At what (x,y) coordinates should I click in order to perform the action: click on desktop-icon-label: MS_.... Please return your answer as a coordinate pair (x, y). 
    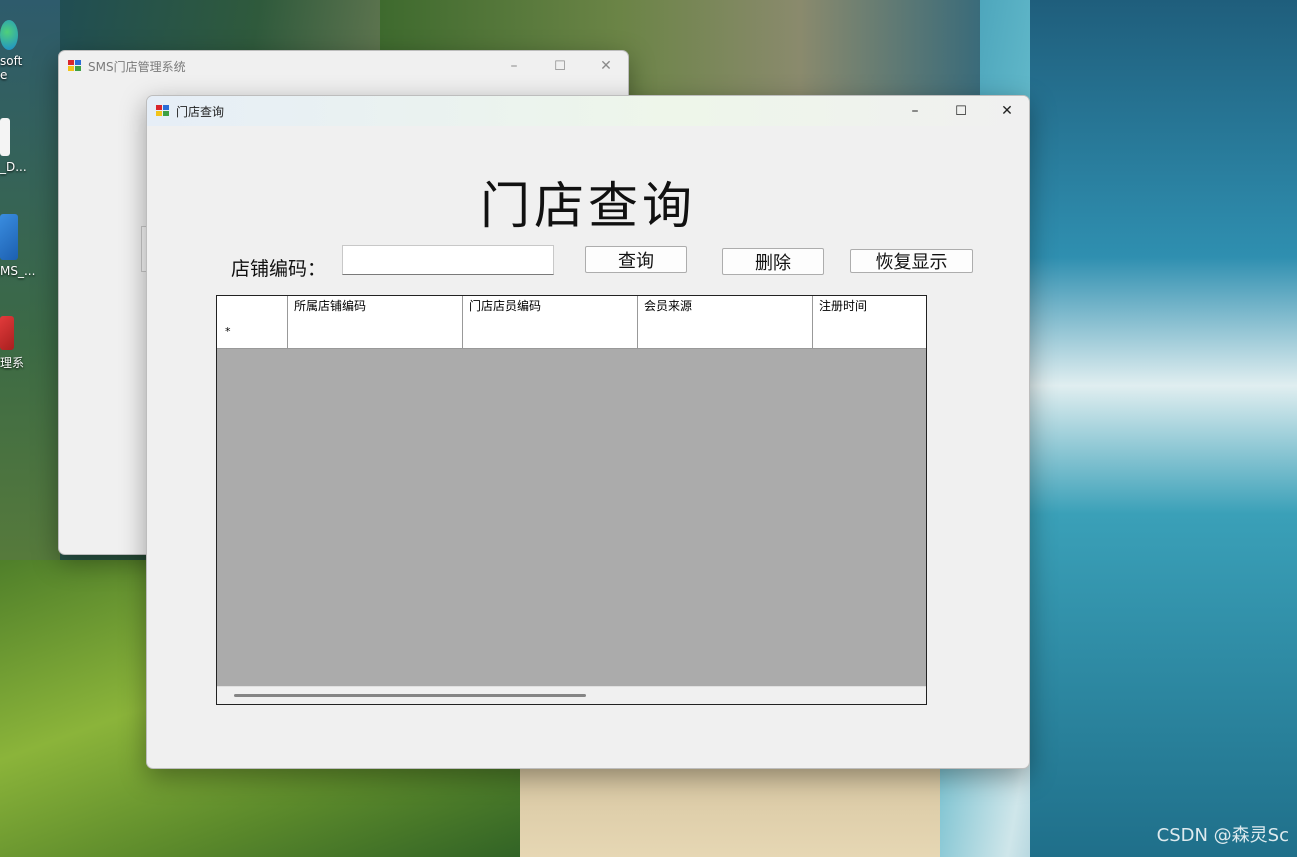
    Looking at the image, I should click on (18, 271).